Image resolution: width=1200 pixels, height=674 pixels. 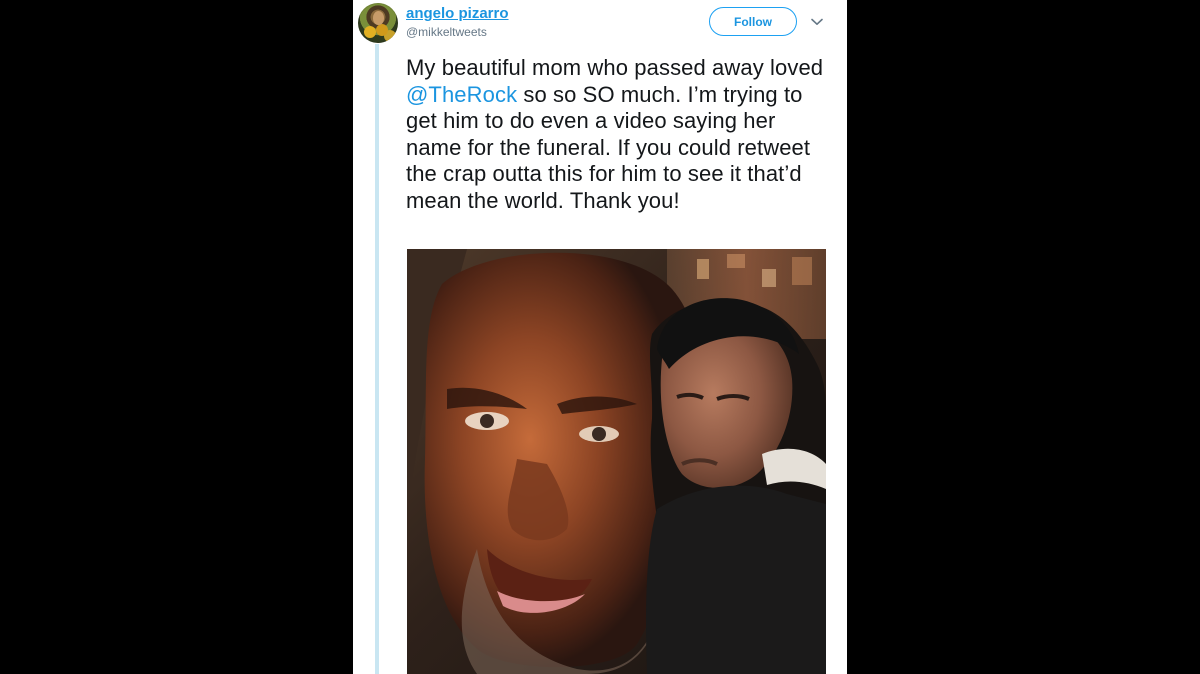 I want to click on chevron-down-glyph, so click(x=817, y=21).